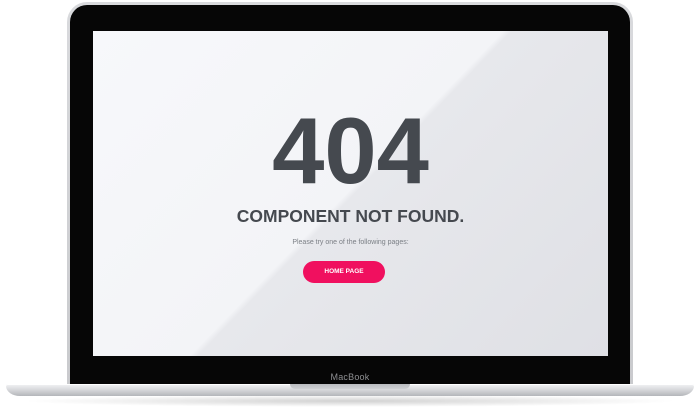 This screenshot has height=409, width=700. What do you see at coordinates (350, 377) in the screenshot?
I see `device-brand-label: MacBook` at bounding box center [350, 377].